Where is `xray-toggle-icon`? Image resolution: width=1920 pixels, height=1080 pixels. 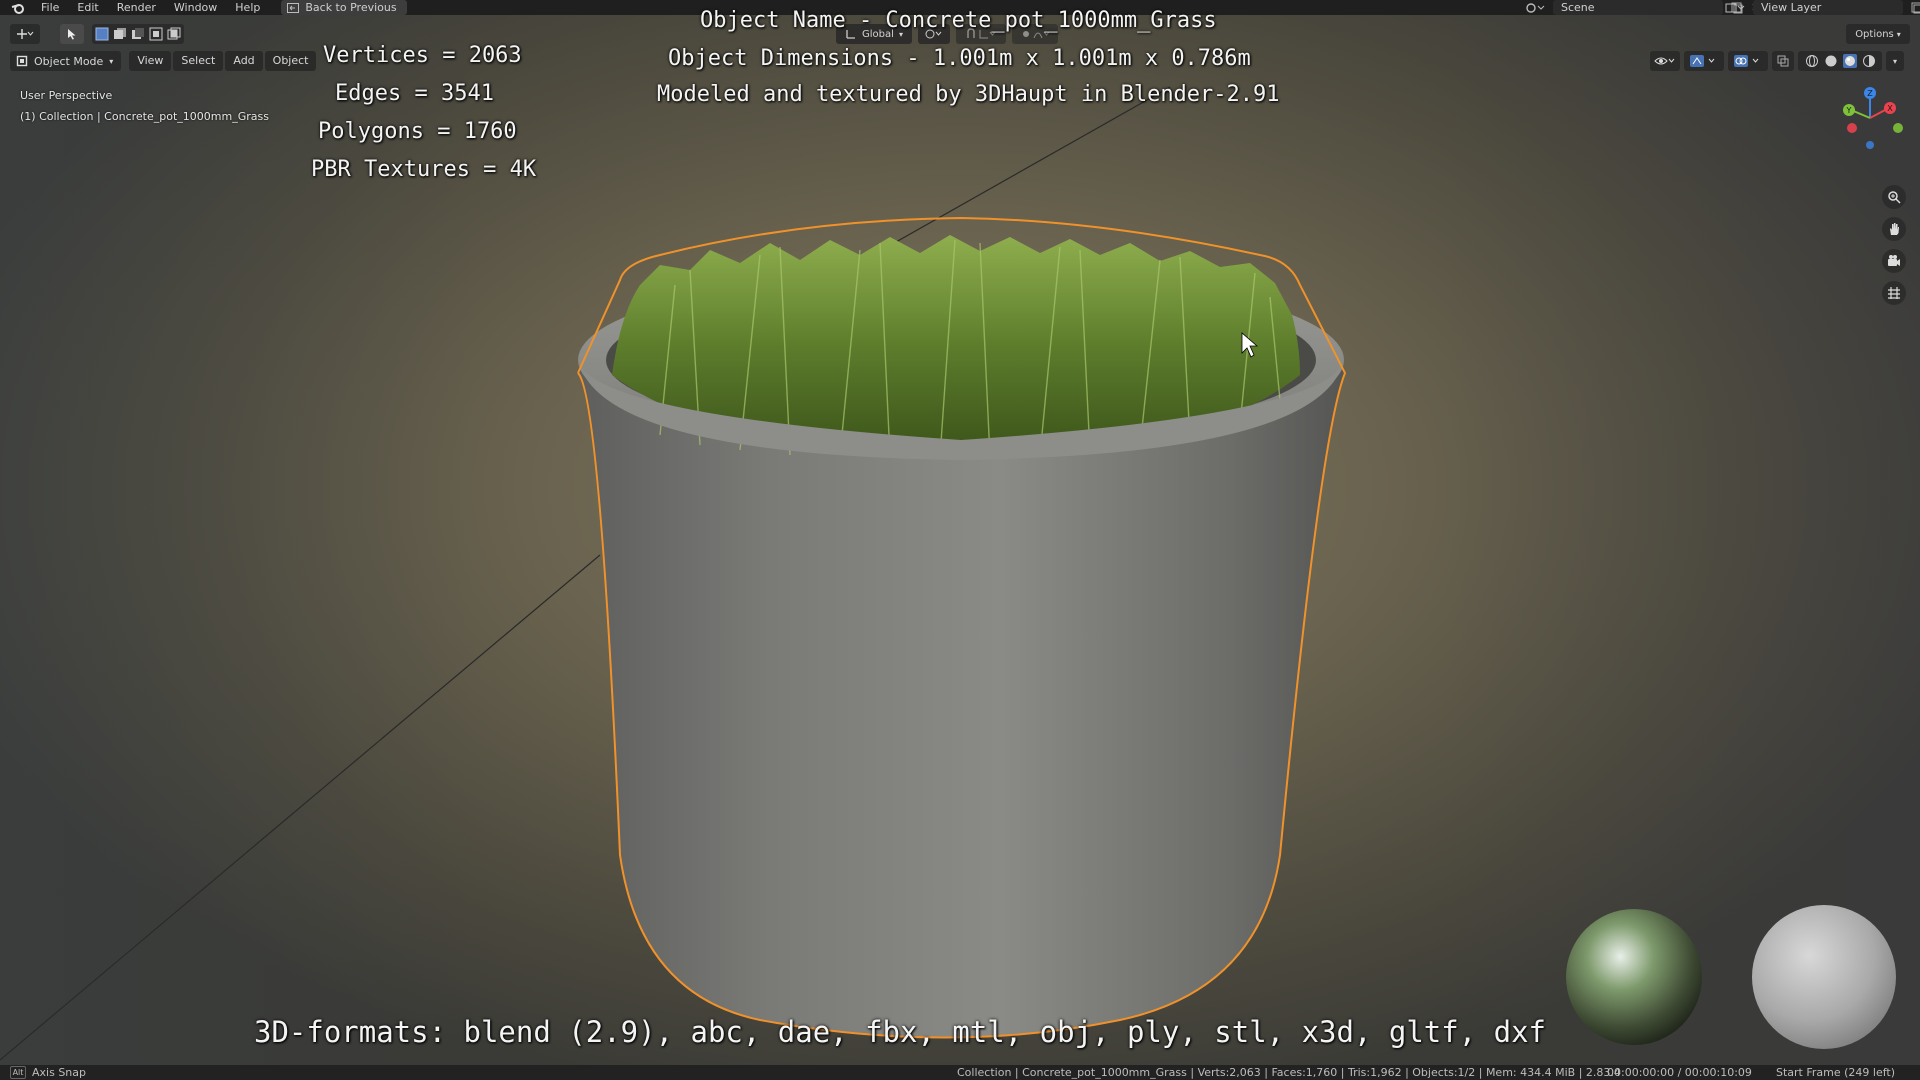
xray-toggle-icon is located at coordinates (1783, 61).